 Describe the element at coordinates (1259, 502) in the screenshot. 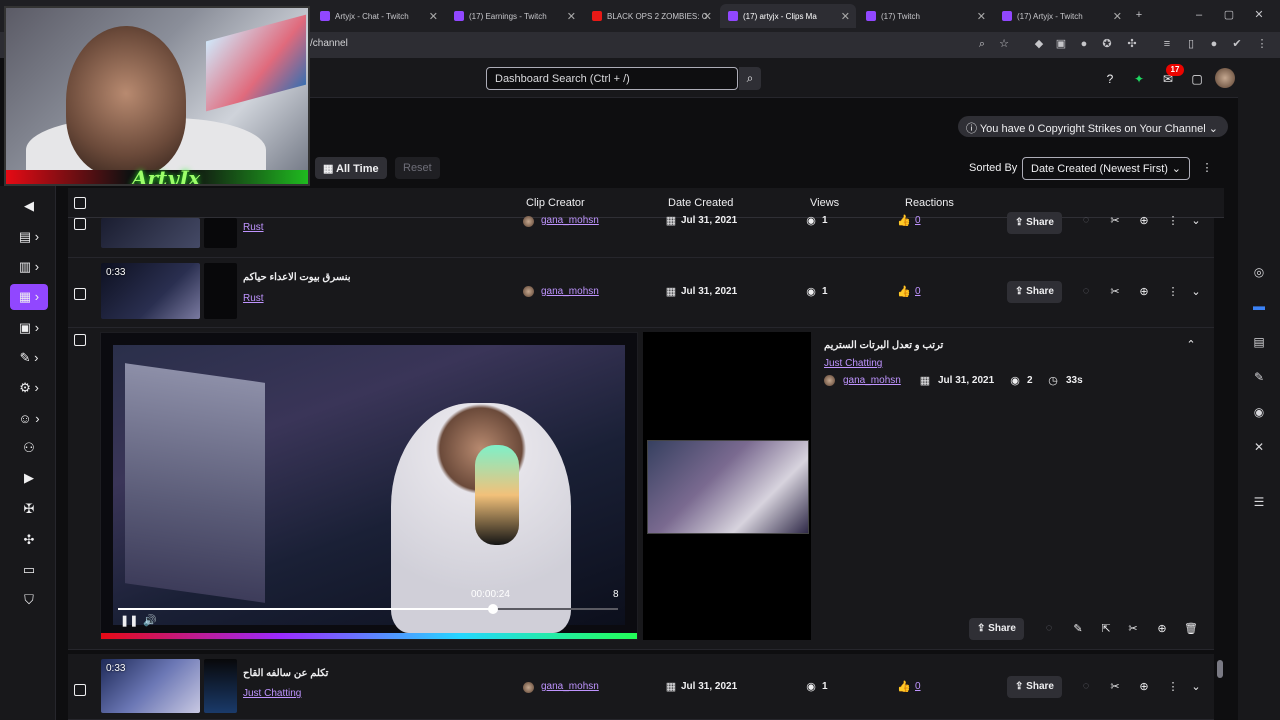

I see `adjust-icon: ☰` at that location.